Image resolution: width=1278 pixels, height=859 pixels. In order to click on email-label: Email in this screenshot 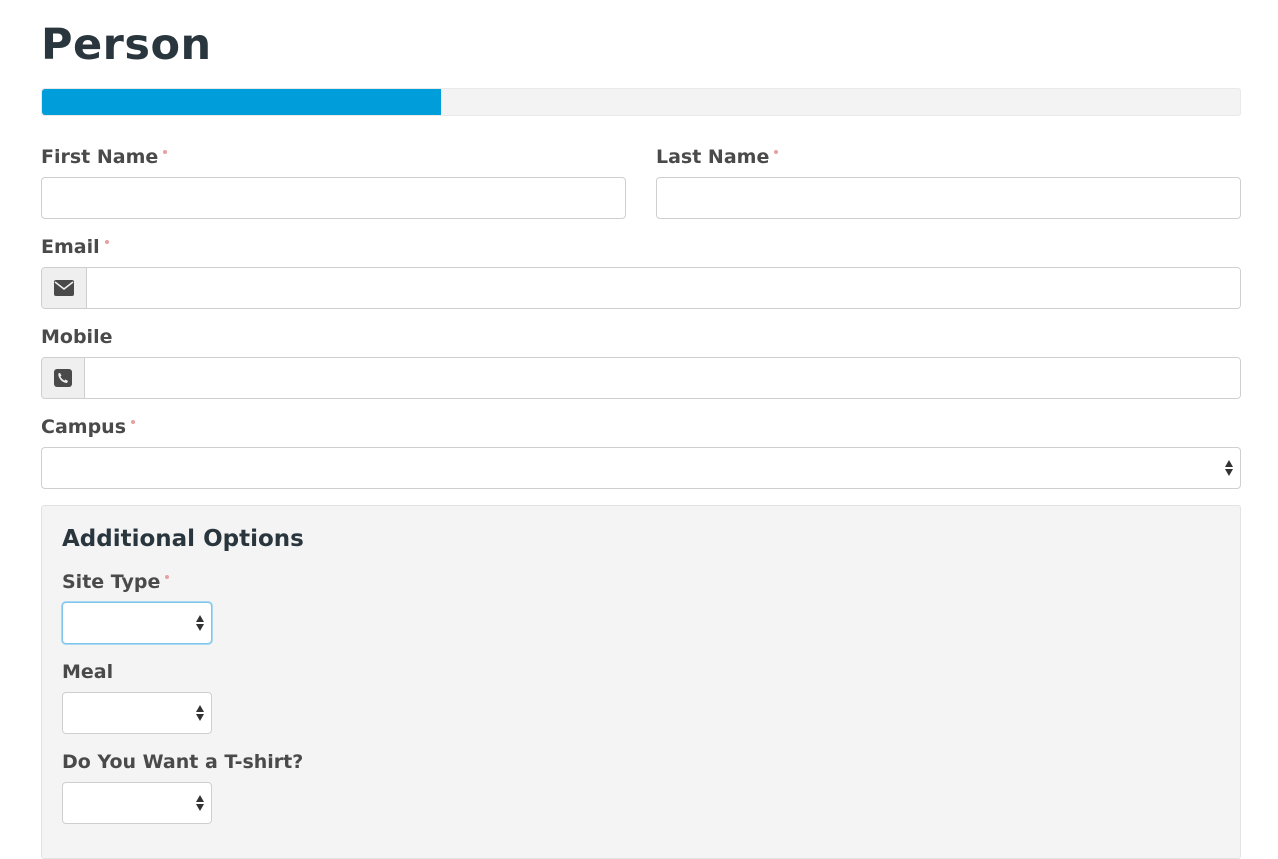, I will do `click(75, 247)`.